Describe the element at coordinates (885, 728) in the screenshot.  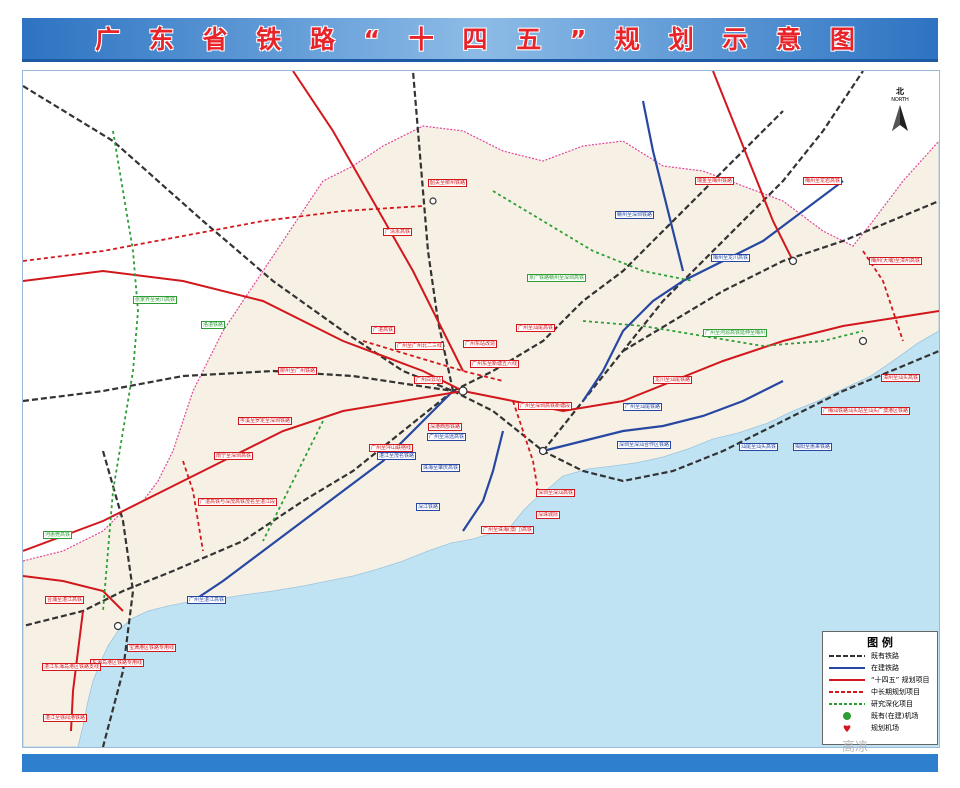
I see `legend-label: 规划机场` at that location.